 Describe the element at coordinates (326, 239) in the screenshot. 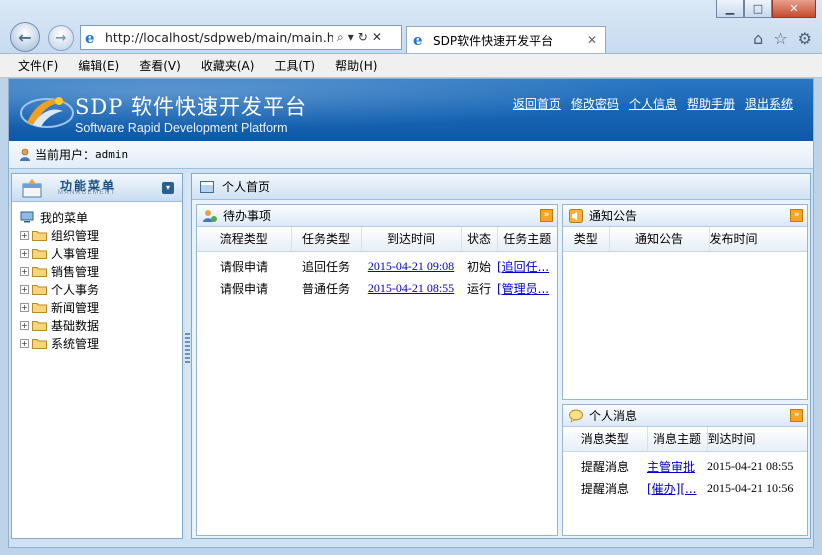

I see `column-header: 任务类型` at that location.